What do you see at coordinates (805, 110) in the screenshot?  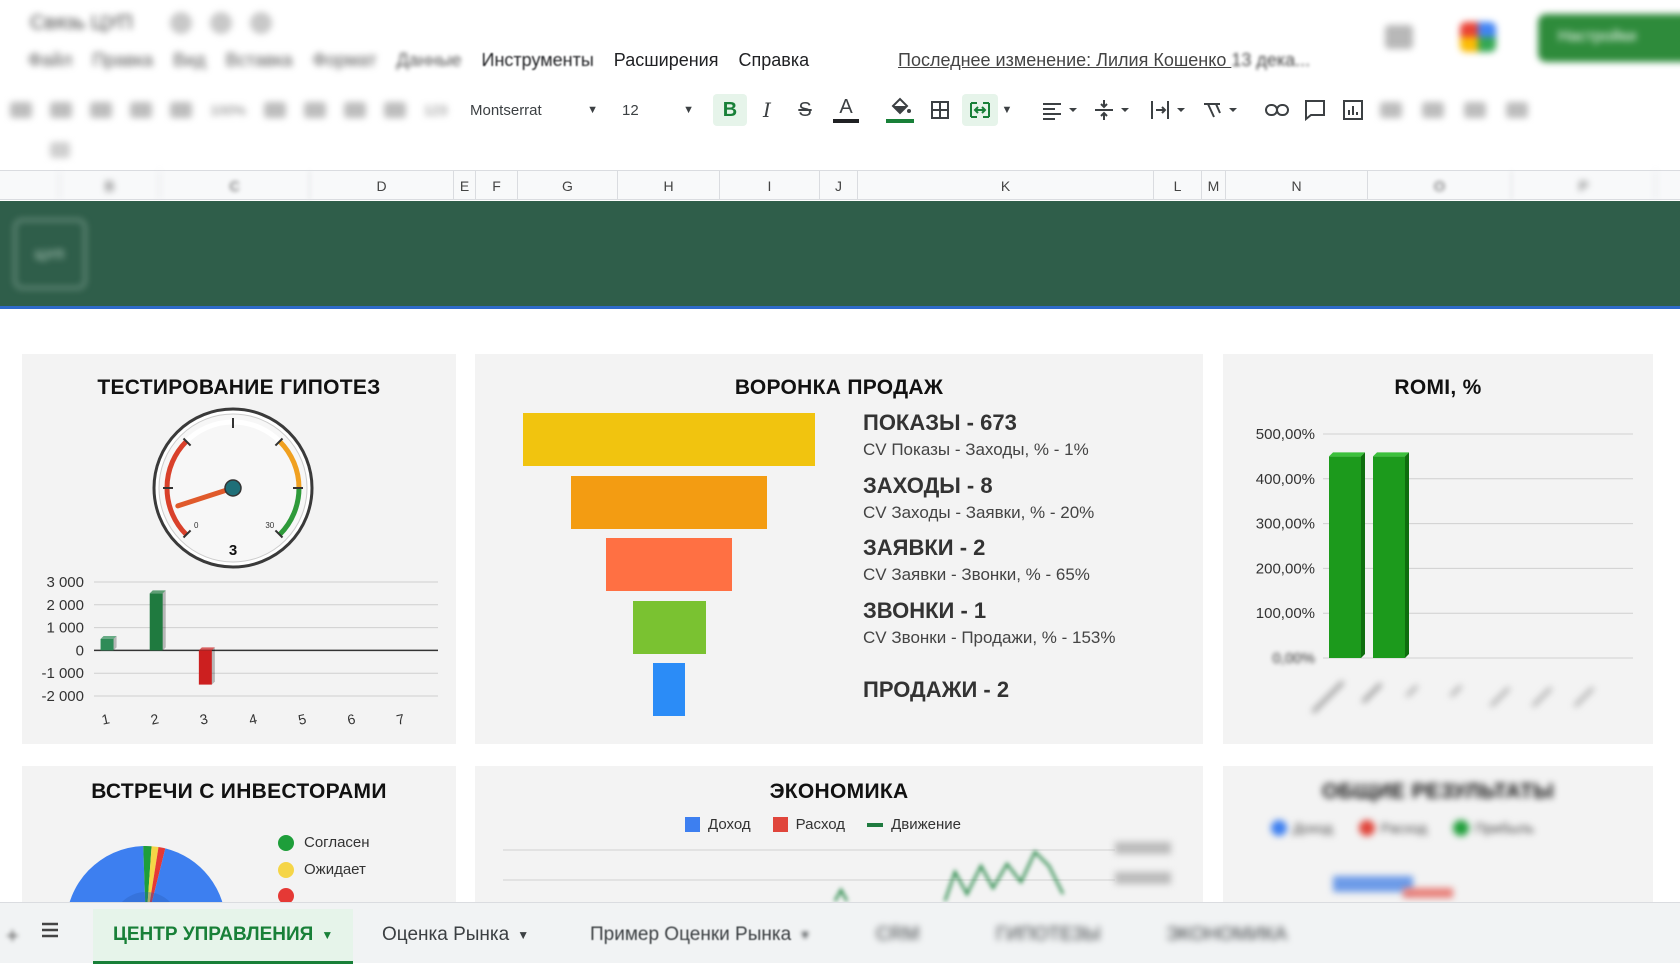 I see `strikethrough-button: S` at bounding box center [805, 110].